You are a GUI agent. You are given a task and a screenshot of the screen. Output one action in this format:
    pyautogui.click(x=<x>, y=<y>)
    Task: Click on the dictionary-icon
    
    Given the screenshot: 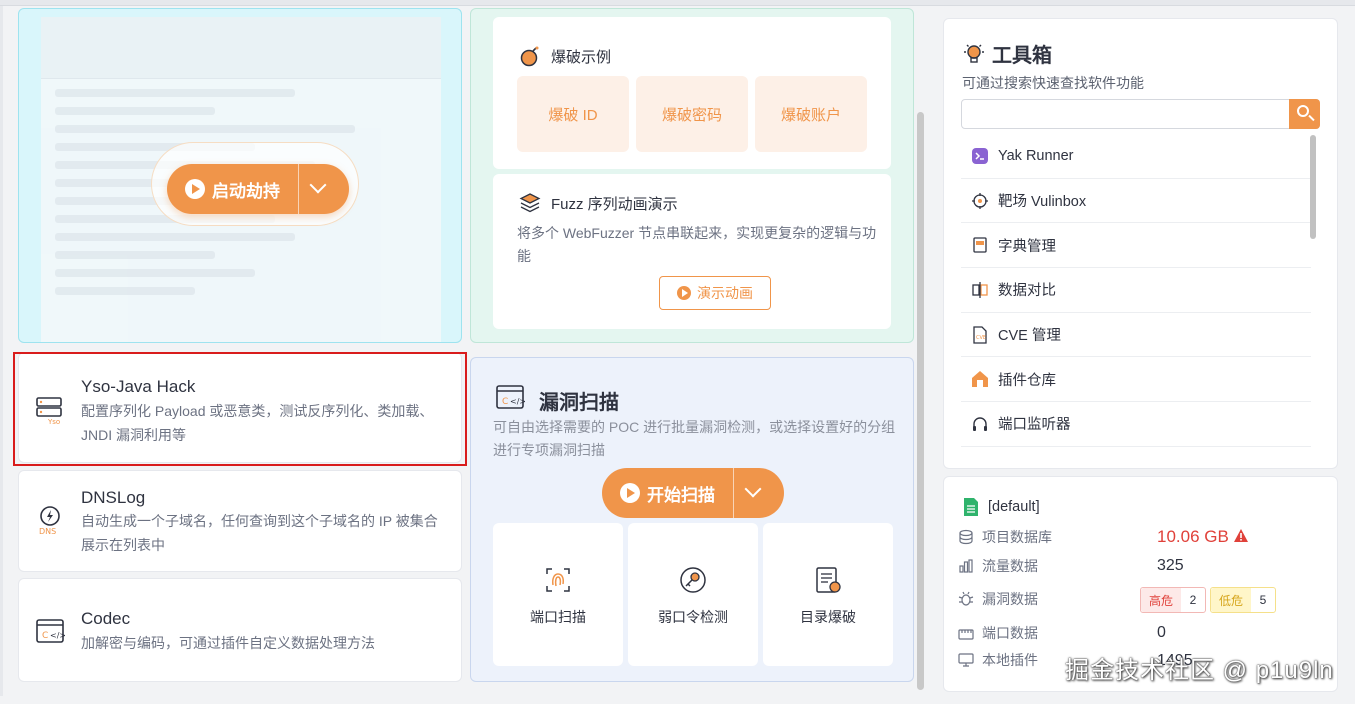 What is the action you would take?
    pyautogui.click(x=980, y=245)
    